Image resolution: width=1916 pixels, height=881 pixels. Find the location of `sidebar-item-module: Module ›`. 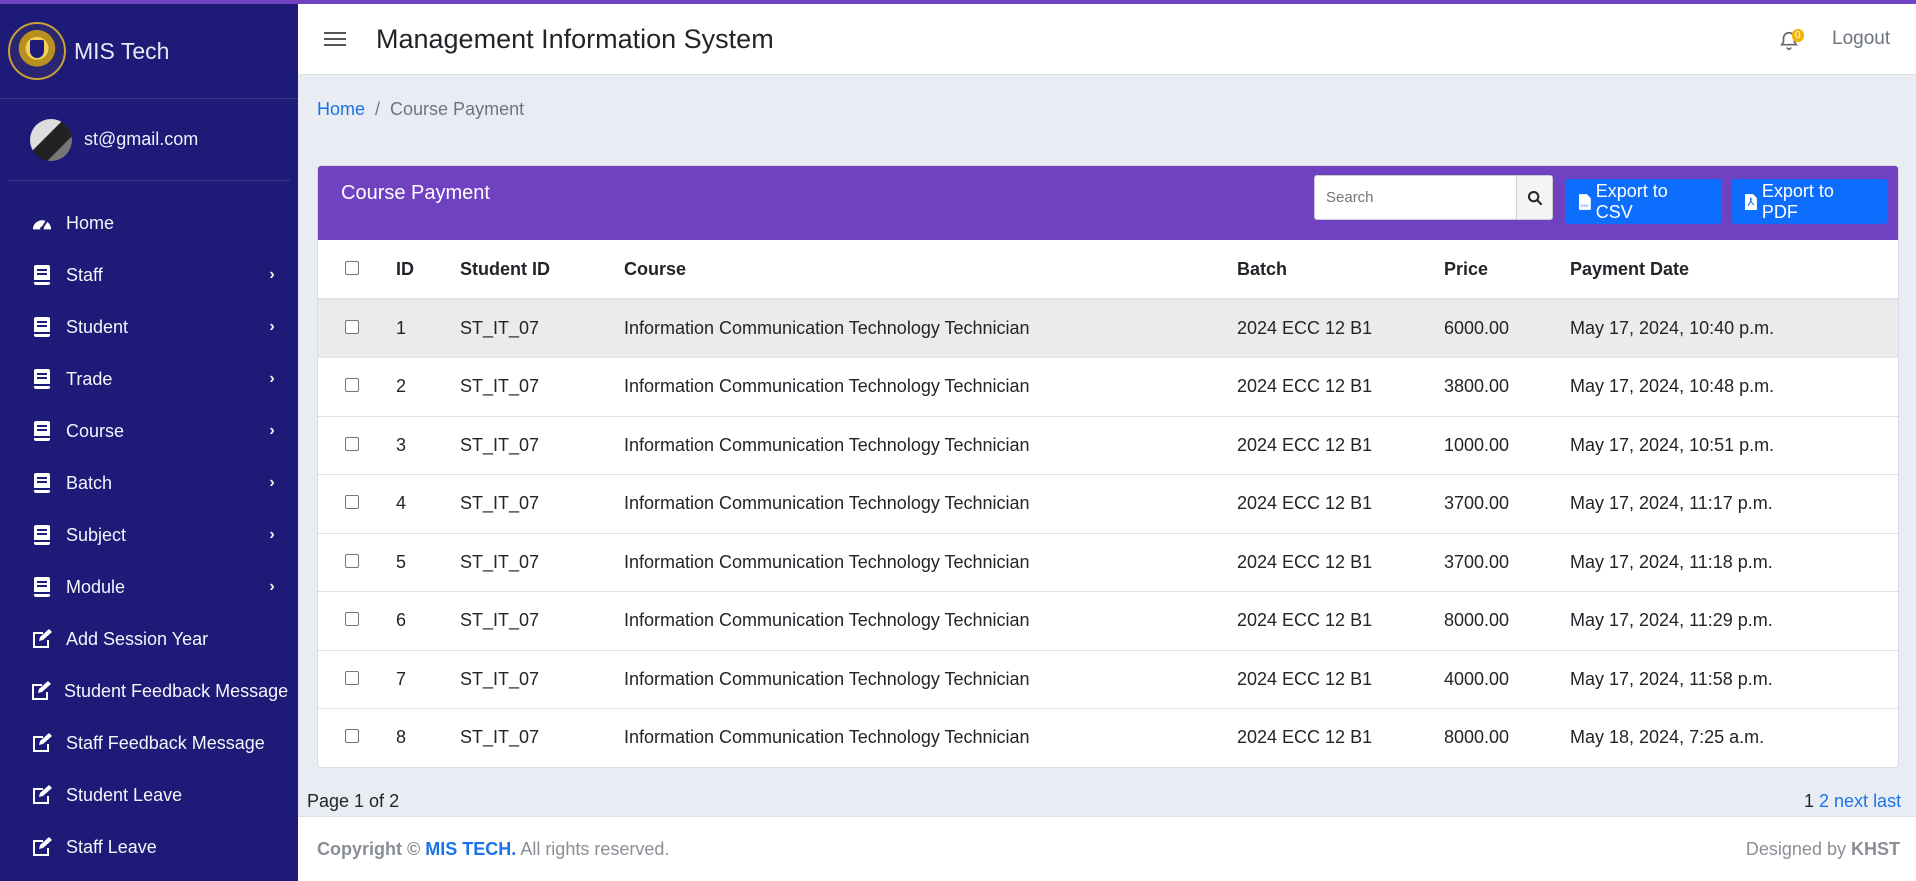

sidebar-item-module: Module › is located at coordinates (149, 587).